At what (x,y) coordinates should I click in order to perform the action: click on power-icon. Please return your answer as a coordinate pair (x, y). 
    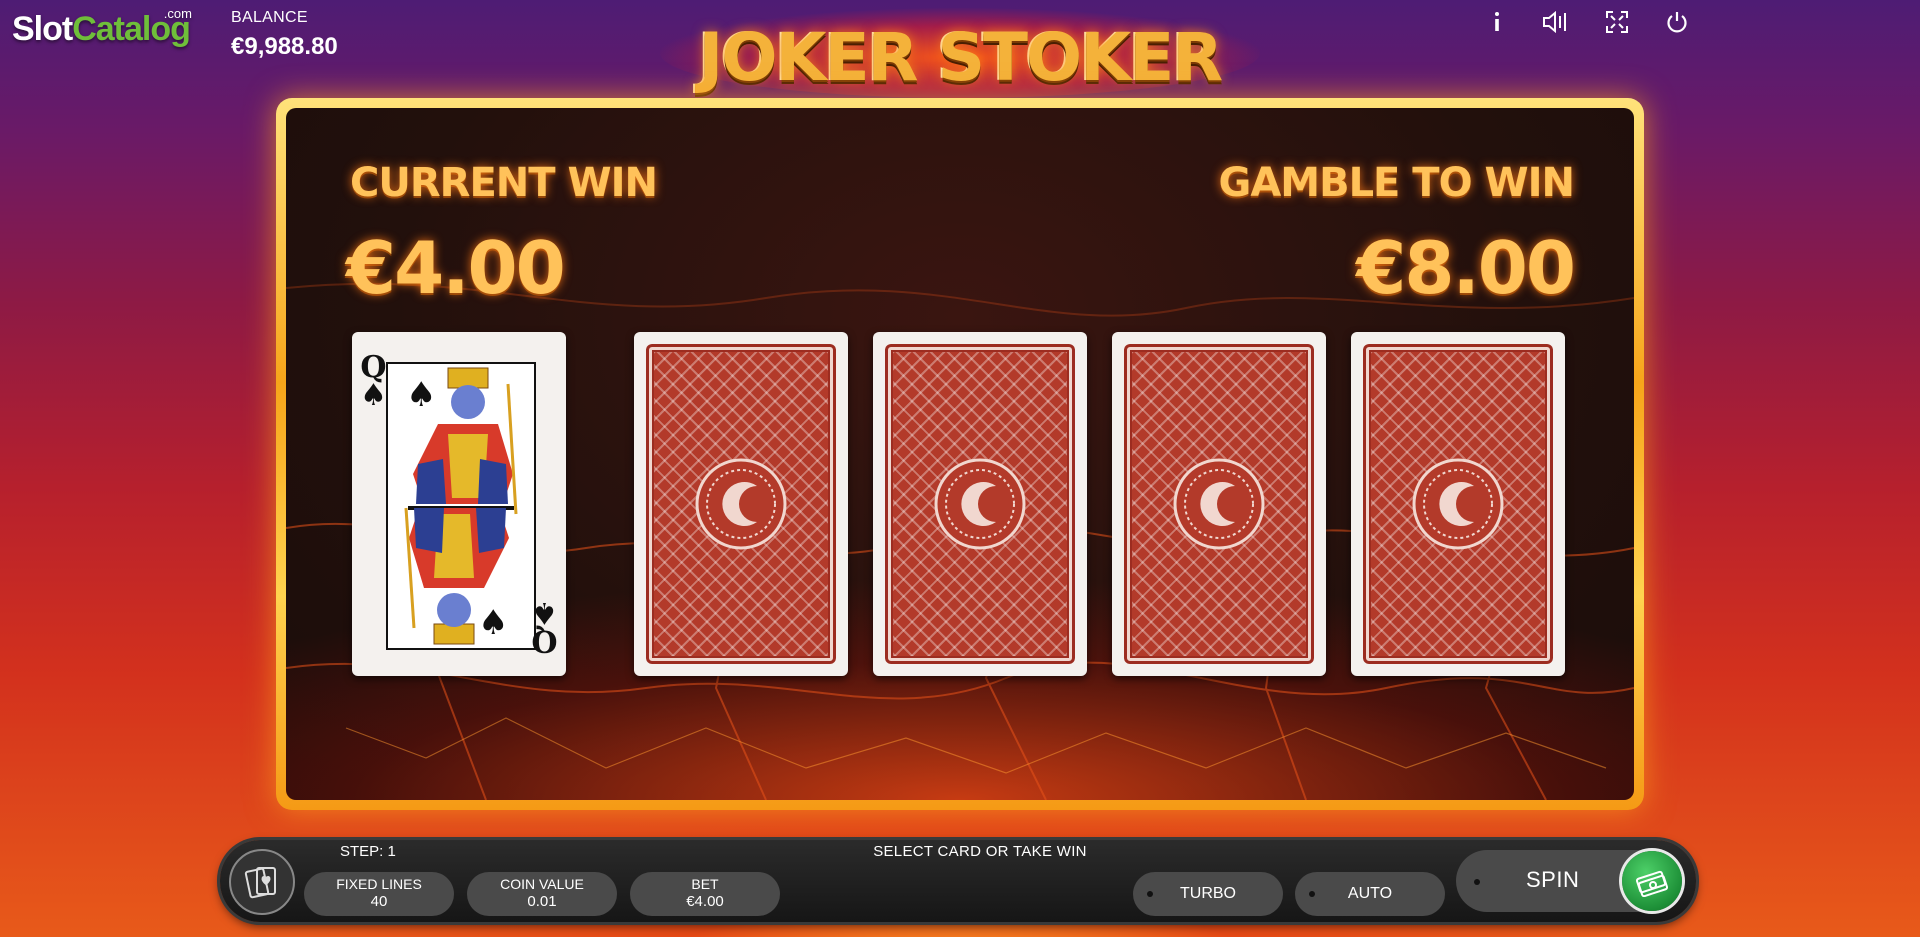
    Looking at the image, I should click on (1677, 22).